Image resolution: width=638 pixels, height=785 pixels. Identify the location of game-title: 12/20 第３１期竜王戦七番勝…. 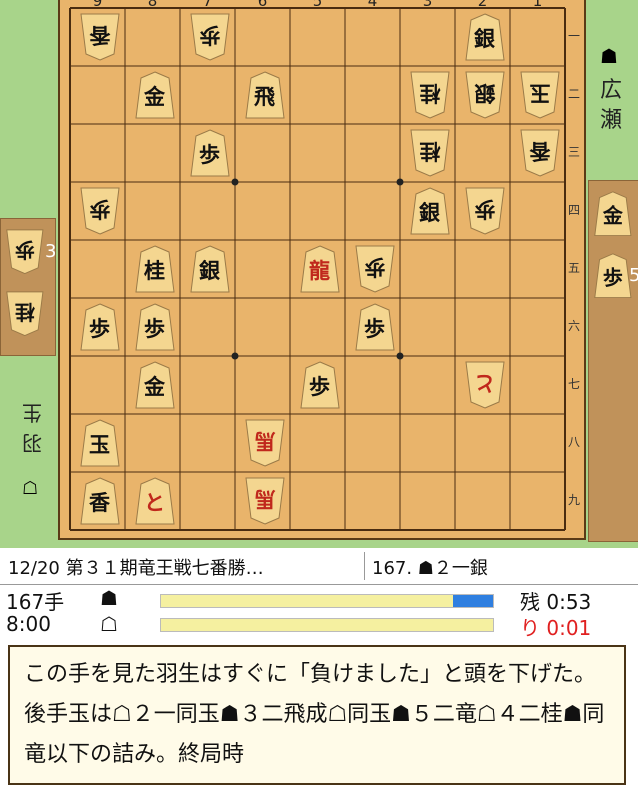
(136, 567).